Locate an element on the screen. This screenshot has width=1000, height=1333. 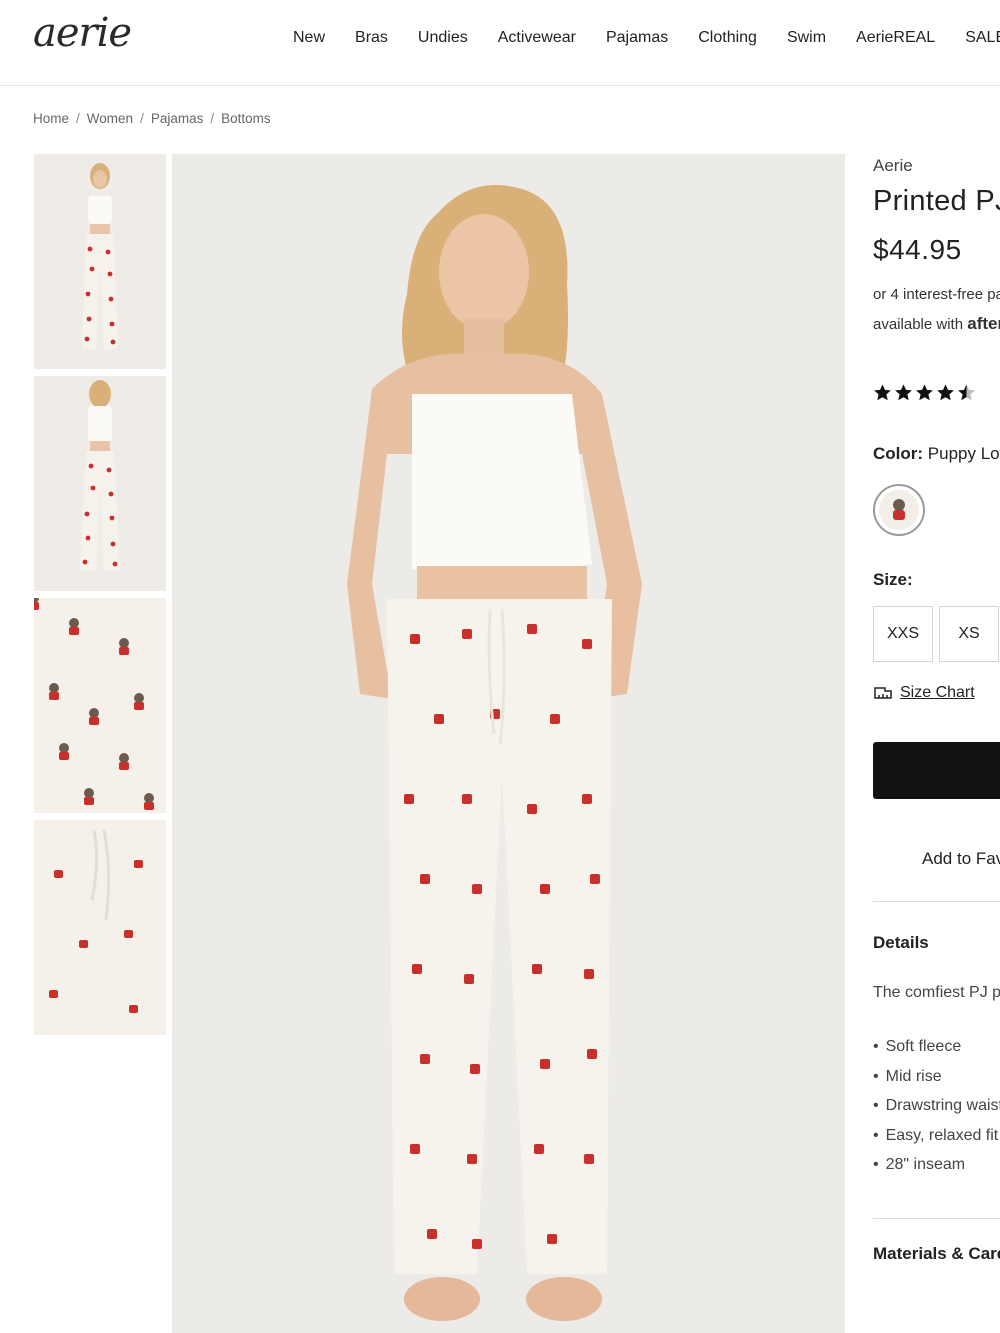
model-back-image is located at coordinates (100, 483).